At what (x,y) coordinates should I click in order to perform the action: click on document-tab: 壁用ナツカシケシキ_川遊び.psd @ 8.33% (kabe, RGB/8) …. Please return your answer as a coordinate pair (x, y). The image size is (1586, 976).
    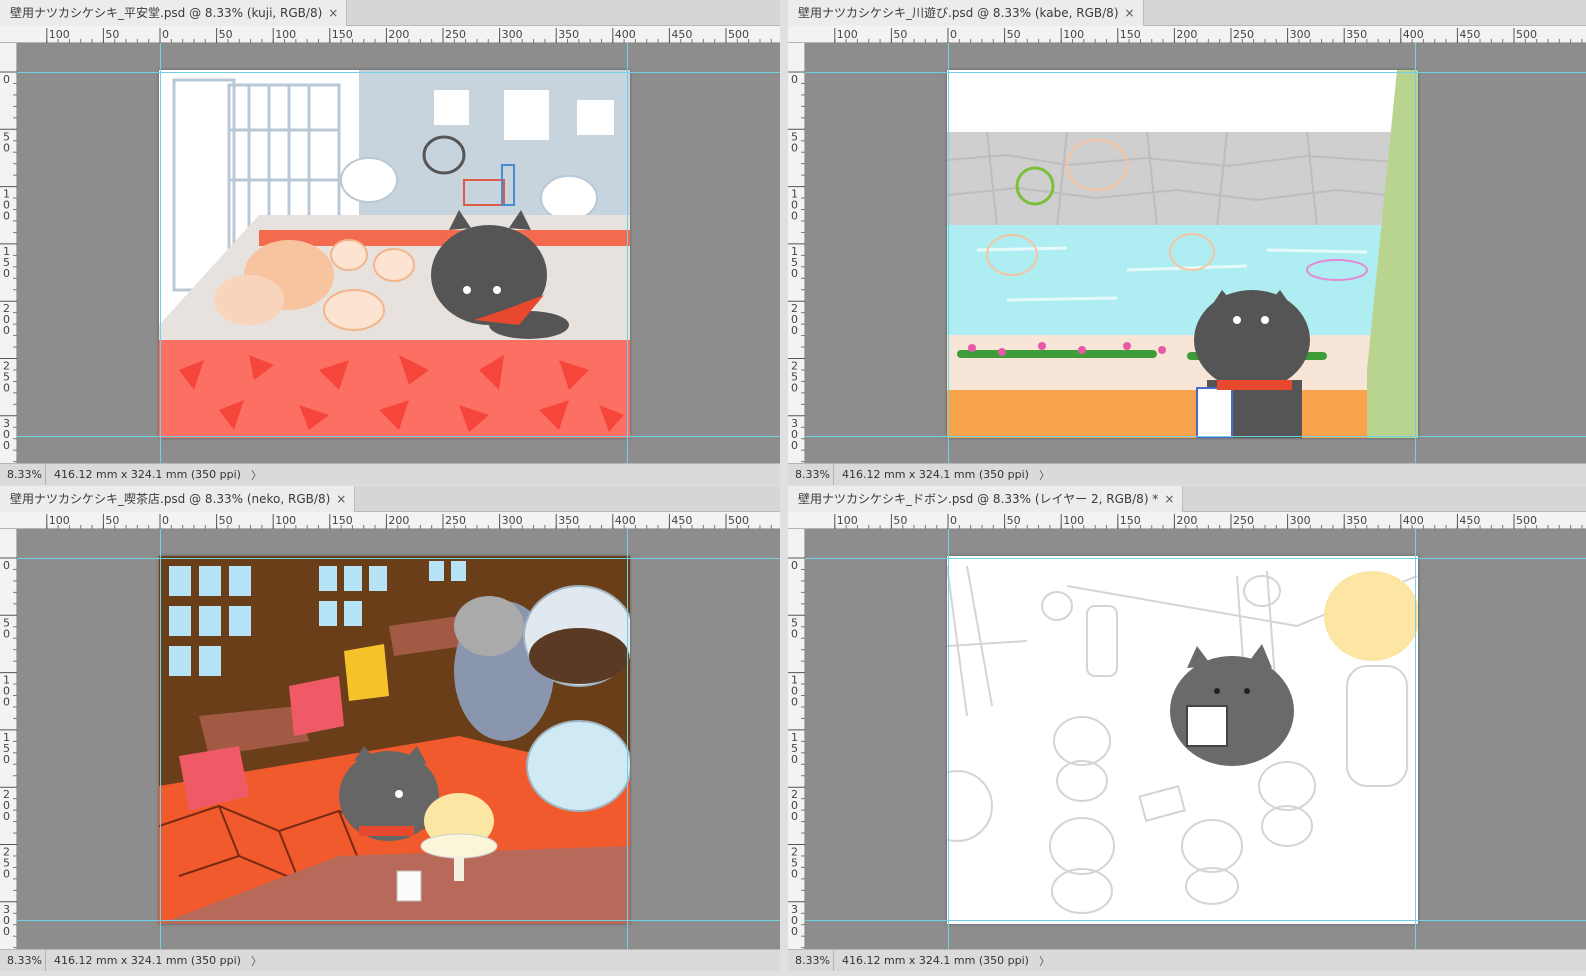
    Looking at the image, I should click on (966, 13).